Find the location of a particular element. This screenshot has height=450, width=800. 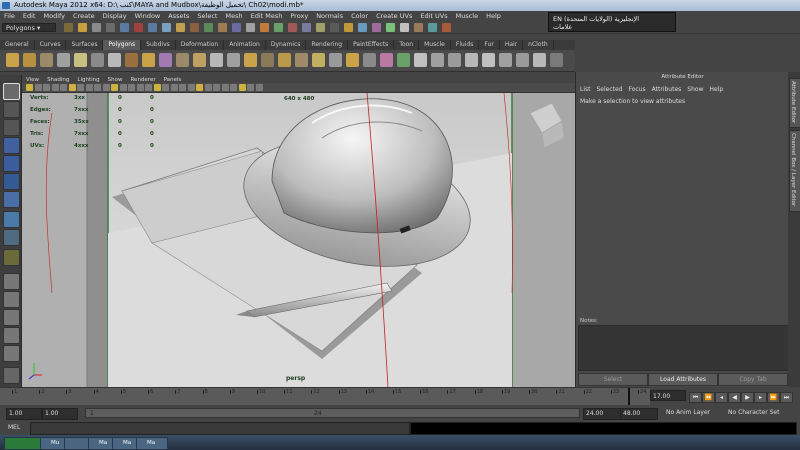

time-slider: 1 2 3 4 5 6 7 8 9 10 11 12 13 14 15 16 17 18 19 20 21 22 23 24 is located at coordinates (325, 396).